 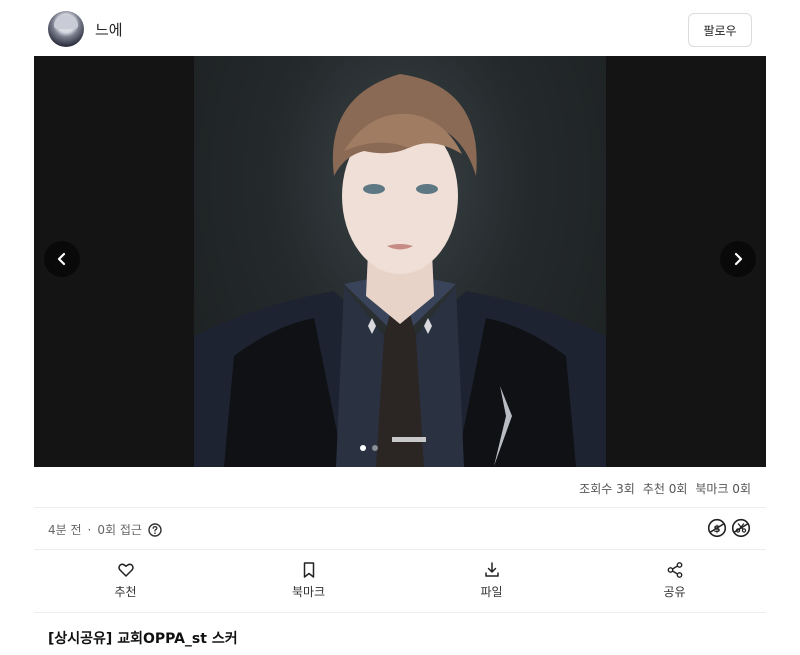 I want to click on no-modify-icon, so click(x=741, y=528).